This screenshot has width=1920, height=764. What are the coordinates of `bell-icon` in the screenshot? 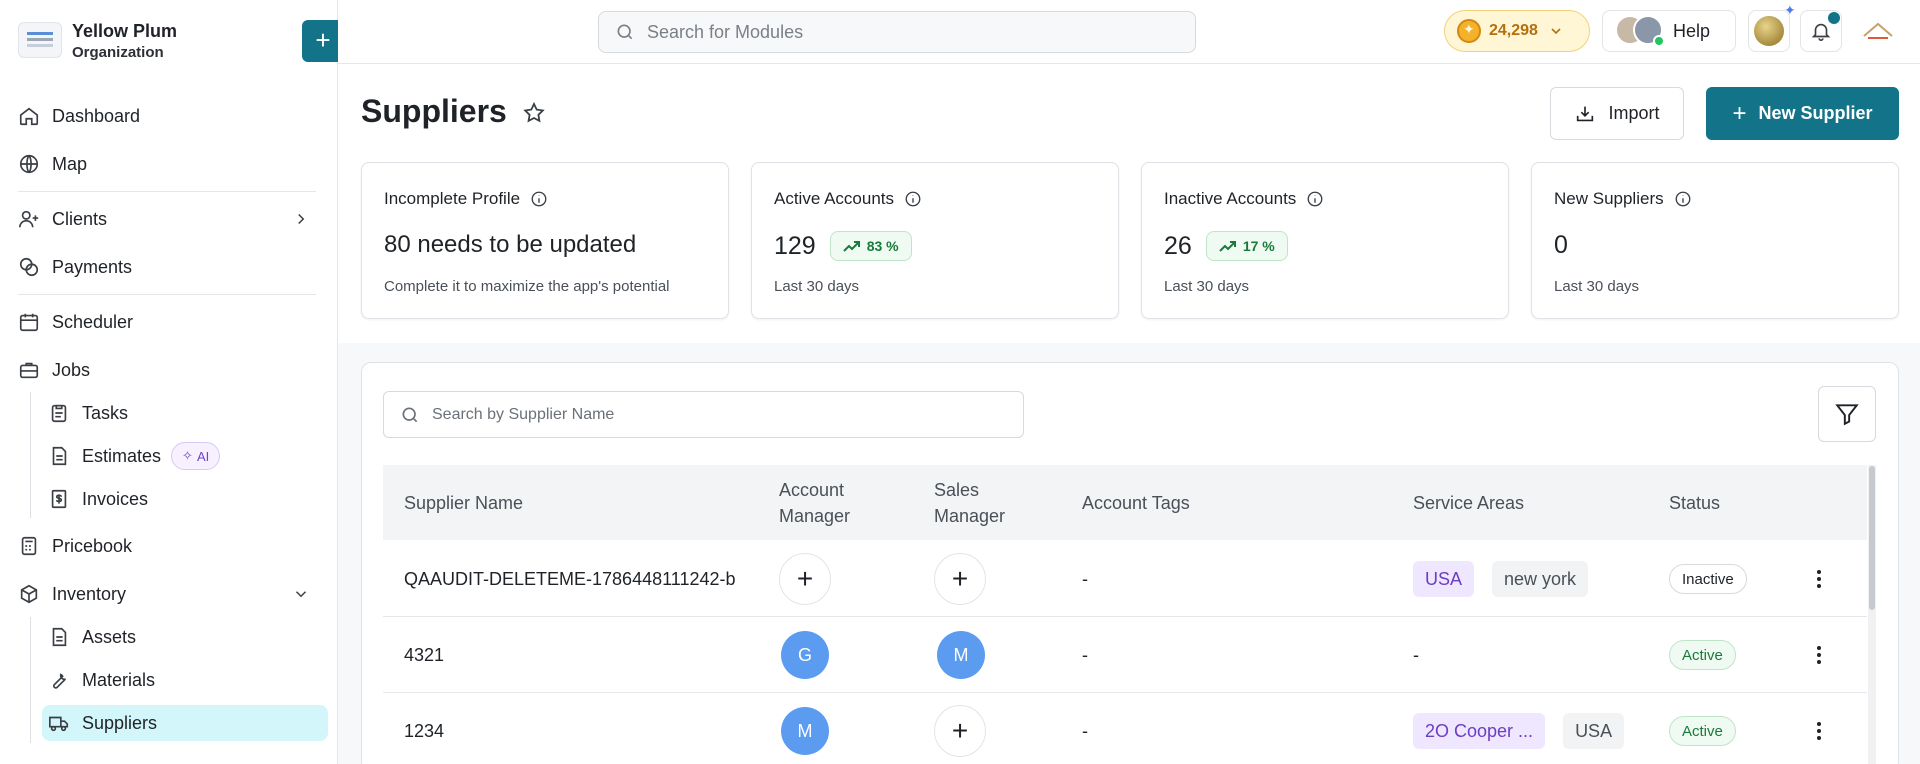 It's located at (1821, 32).